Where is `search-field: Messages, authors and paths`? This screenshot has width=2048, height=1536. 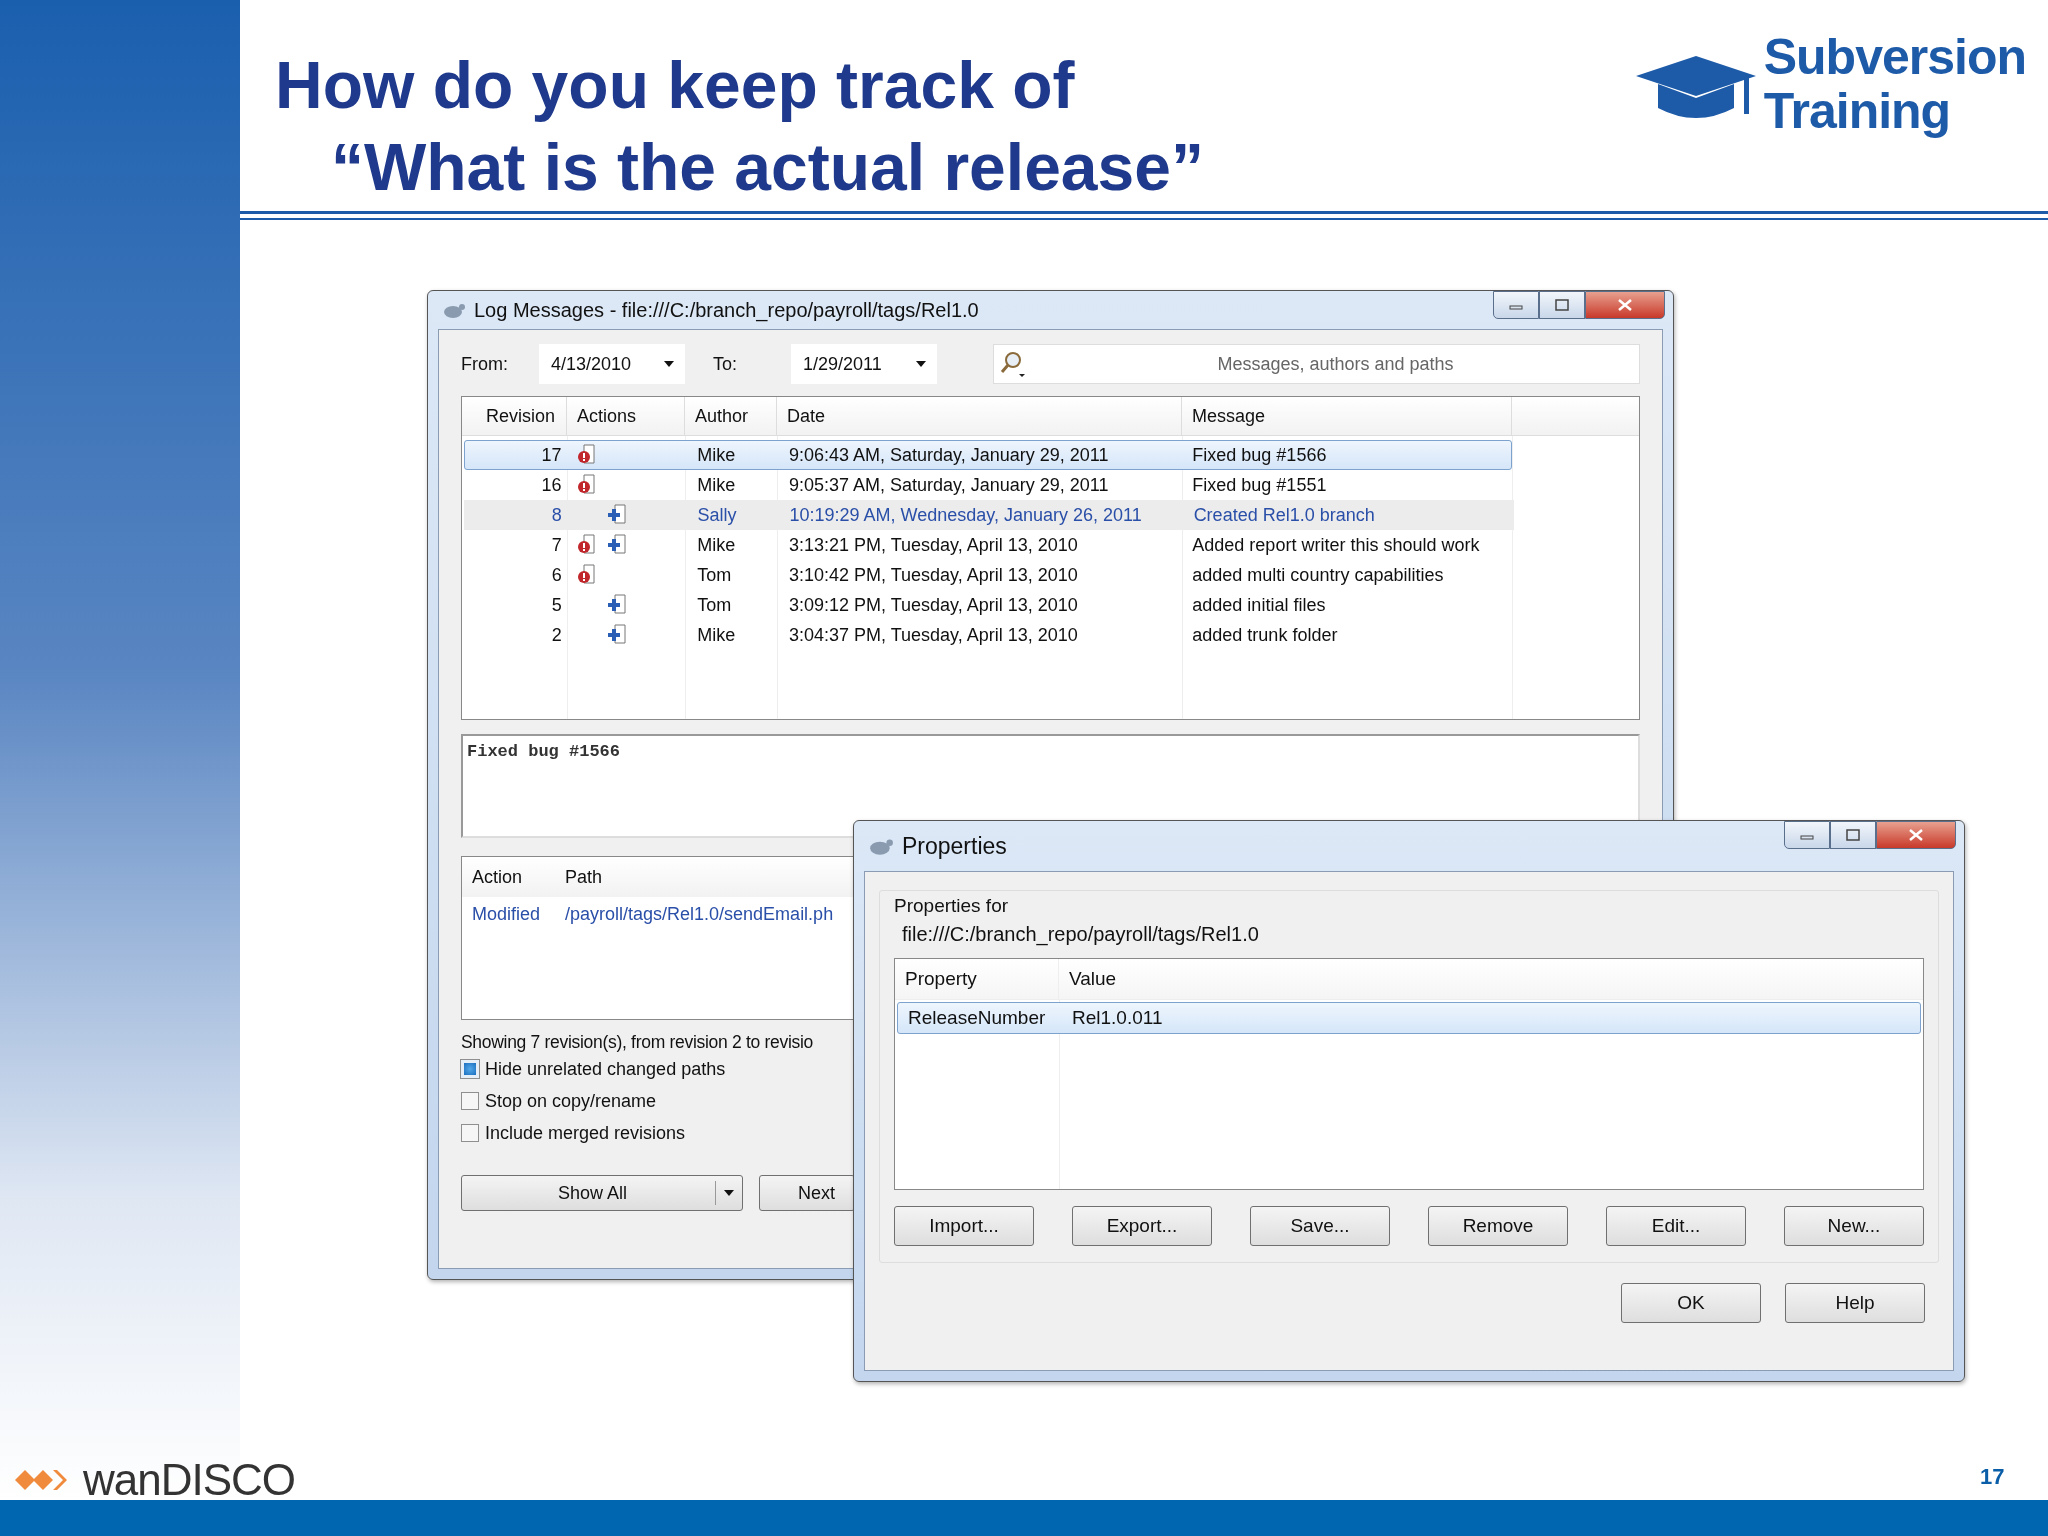
search-field: Messages, authors and paths is located at coordinates (1316, 364).